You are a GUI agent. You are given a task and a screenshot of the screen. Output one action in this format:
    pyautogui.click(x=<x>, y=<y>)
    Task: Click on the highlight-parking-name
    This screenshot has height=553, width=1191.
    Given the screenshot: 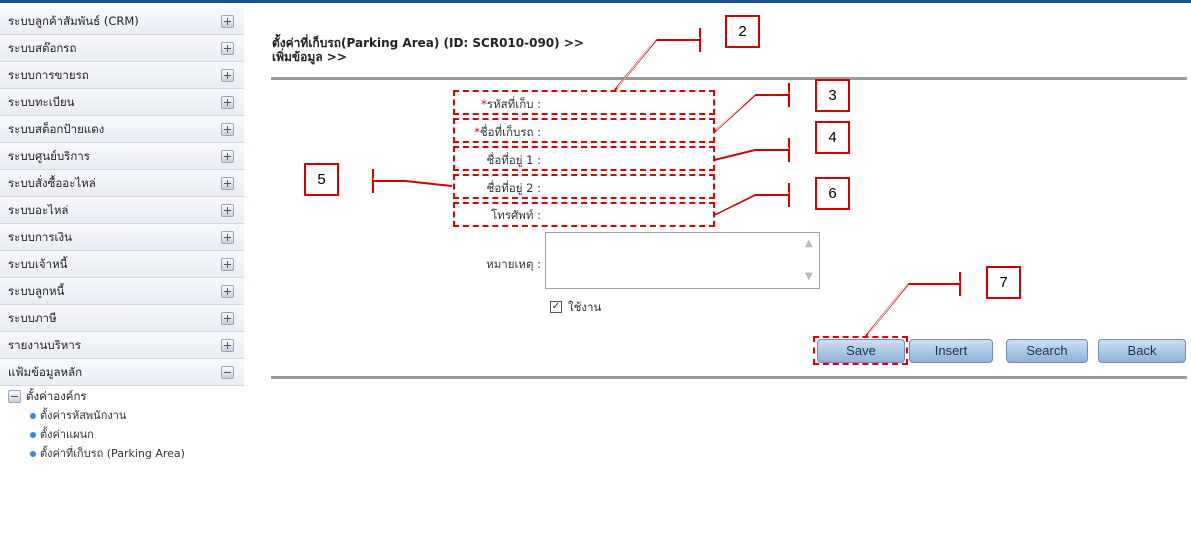 What is the action you would take?
    pyautogui.click(x=584, y=130)
    